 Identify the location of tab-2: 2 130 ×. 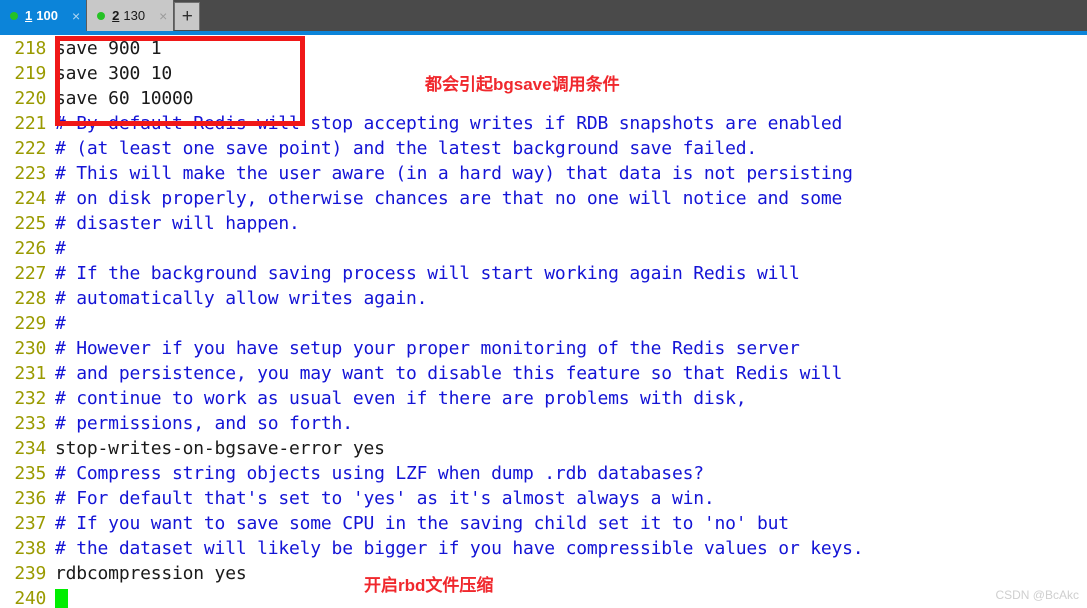
(131, 15).